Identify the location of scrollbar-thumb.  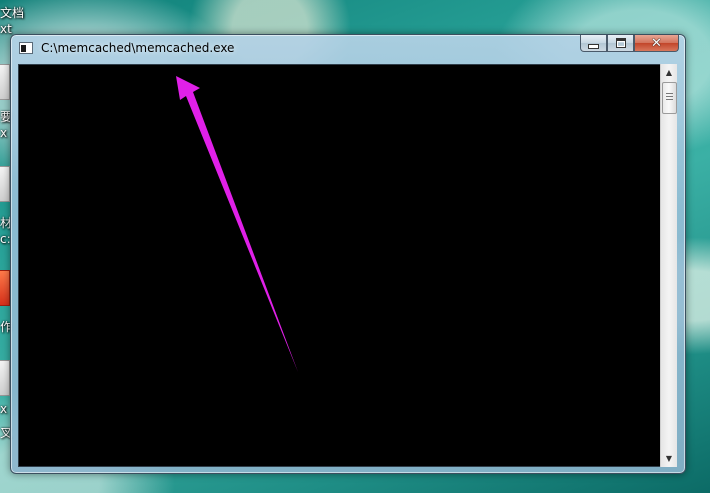
(669, 98).